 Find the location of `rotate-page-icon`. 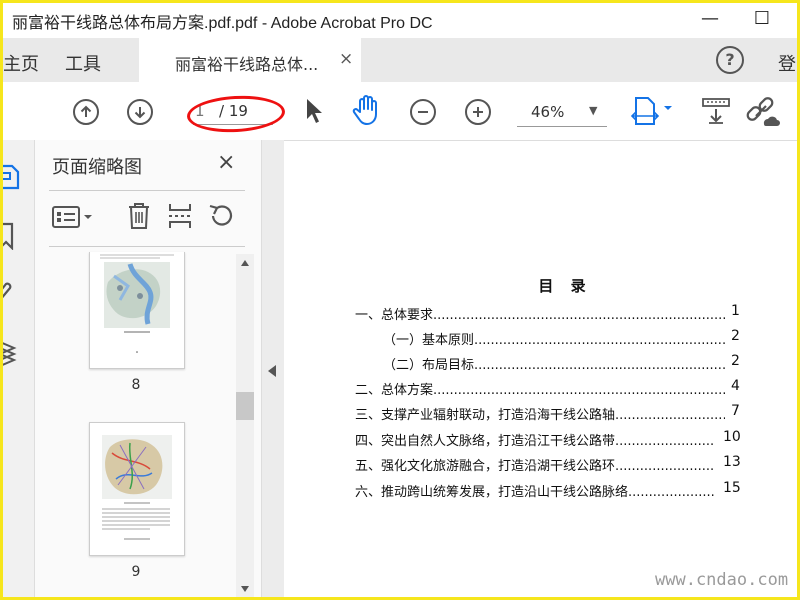

rotate-page-icon is located at coordinates (222, 216).